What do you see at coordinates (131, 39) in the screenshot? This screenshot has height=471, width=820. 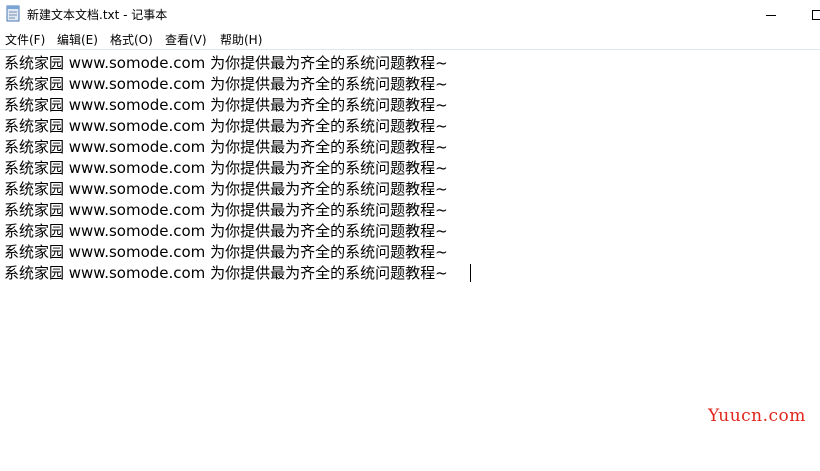 I see `menu-format: 格式(O)` at bounding box center [131, 39].